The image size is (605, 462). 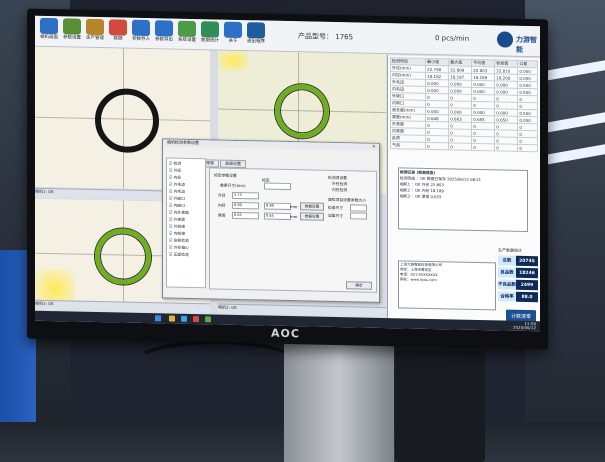 What do you see at coordinates (164, 40) in the screenshot?
I see `toolbar-label: 参数导出` at bounding box center [164, 40].